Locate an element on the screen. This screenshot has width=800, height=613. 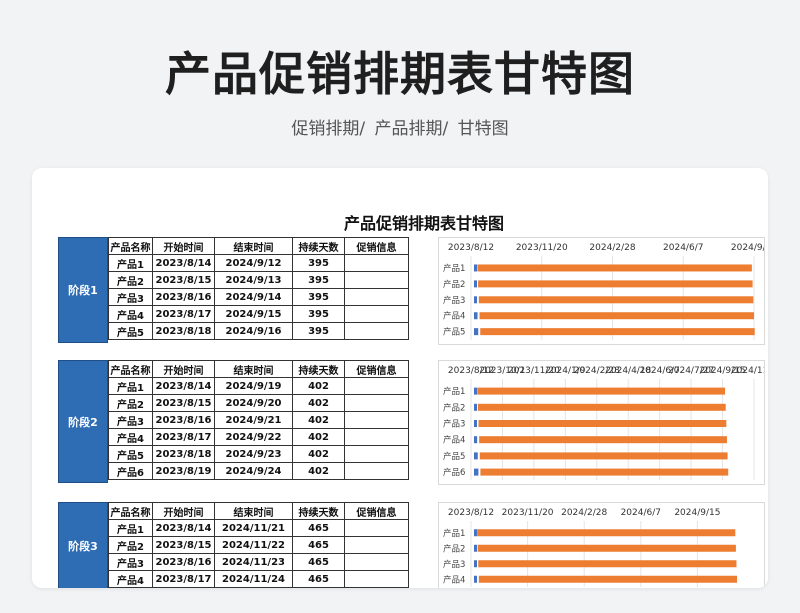
breadcrumb-item: 甘特图 is located at coordinates (483, 129).